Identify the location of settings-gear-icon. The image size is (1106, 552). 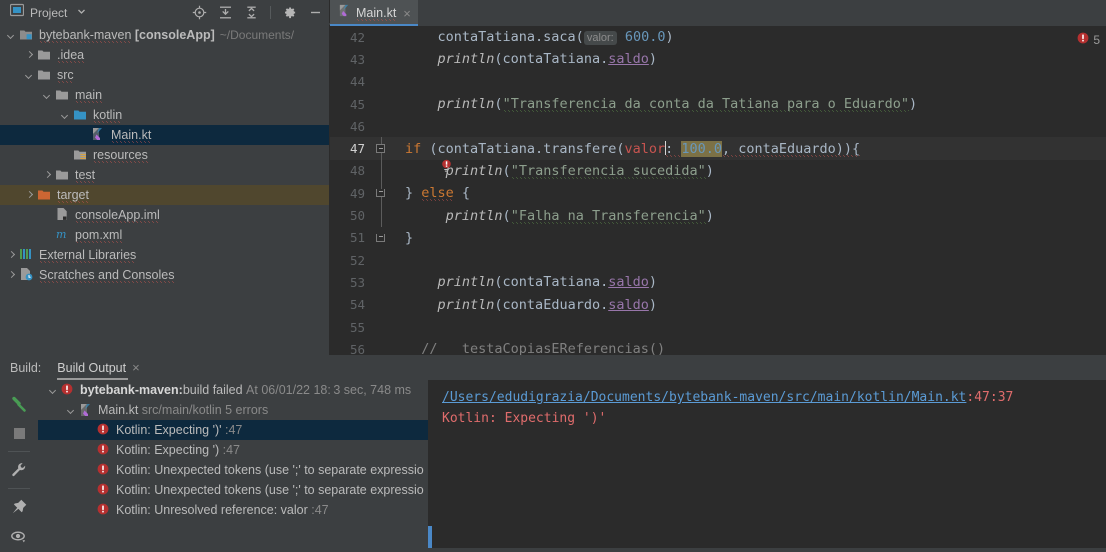
(289, 12).